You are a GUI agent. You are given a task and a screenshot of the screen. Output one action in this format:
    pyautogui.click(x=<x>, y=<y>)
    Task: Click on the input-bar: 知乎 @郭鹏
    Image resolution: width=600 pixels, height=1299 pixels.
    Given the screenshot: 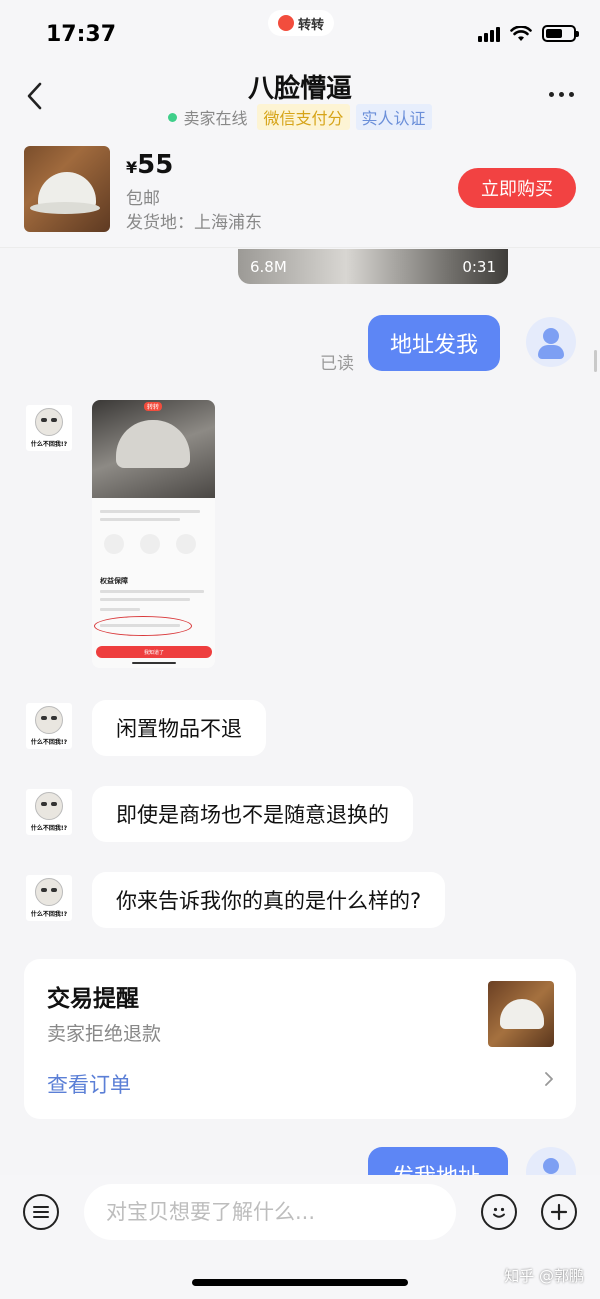 What is the action you would take?
    pyautogui.click(x=300, y=1237)
    